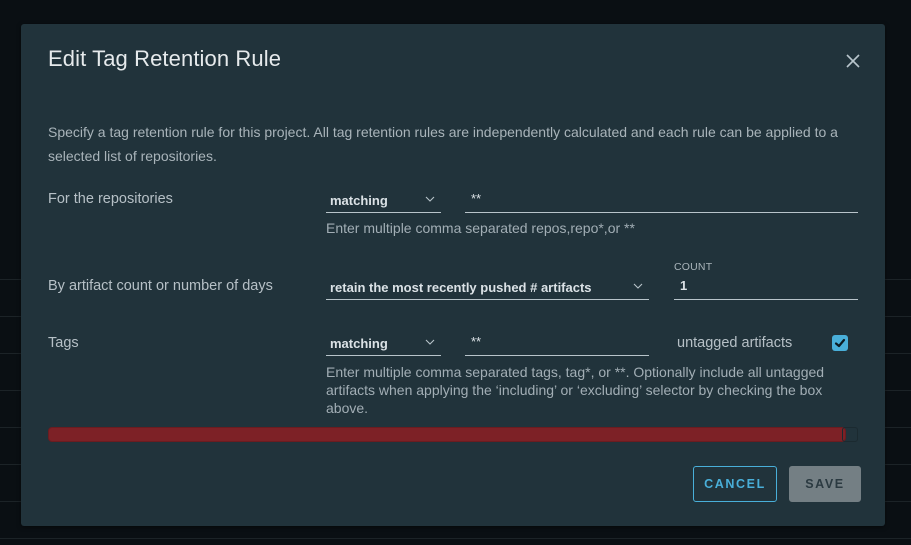 The width and height of the screenshot is (911, 545). What do you see at coordinates (160, 286) in the screenshot?
I see `retention-label: By artifact count or number of days` at bounding box center [160, 286].